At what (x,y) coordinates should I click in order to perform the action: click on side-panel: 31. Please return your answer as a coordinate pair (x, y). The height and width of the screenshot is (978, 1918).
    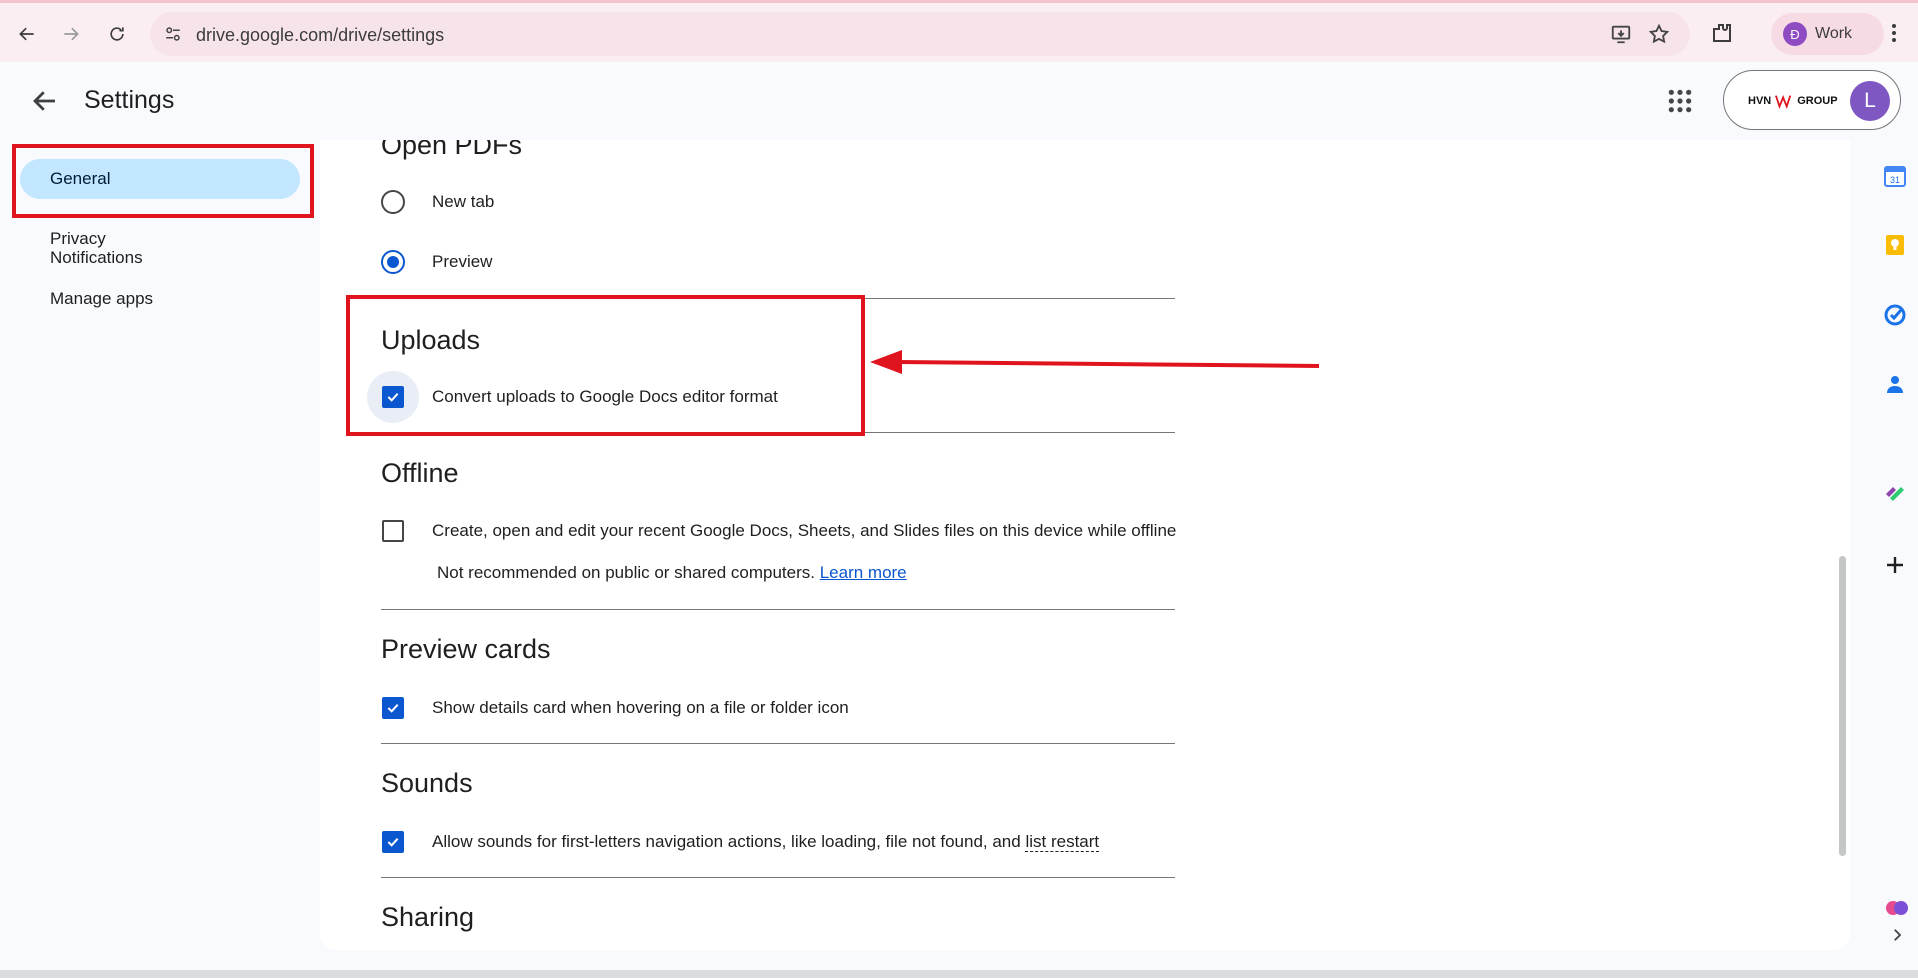
    Looking at the image, I should click on (1894, 550).